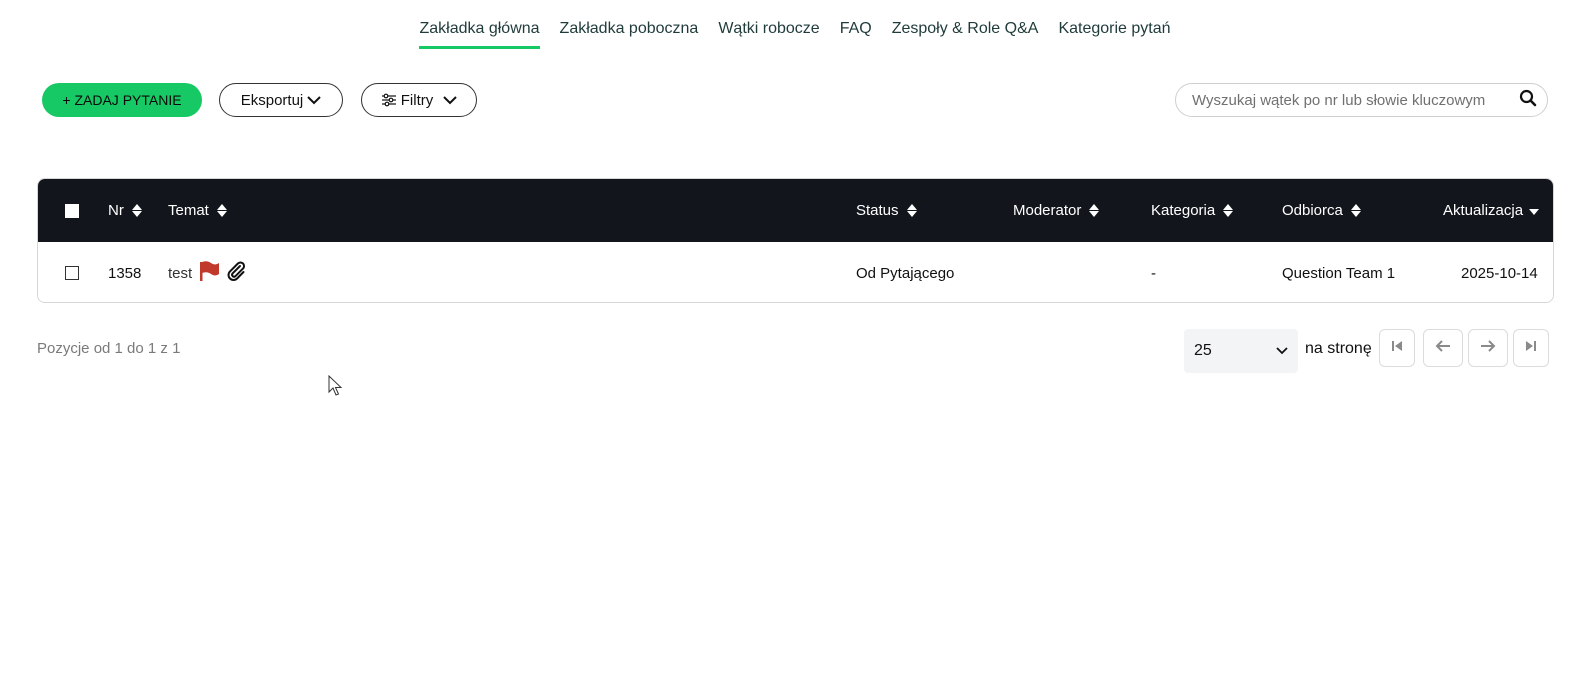 The image size is (1590, 680). I want to click on row-nr: 1358, so click(125, 273).